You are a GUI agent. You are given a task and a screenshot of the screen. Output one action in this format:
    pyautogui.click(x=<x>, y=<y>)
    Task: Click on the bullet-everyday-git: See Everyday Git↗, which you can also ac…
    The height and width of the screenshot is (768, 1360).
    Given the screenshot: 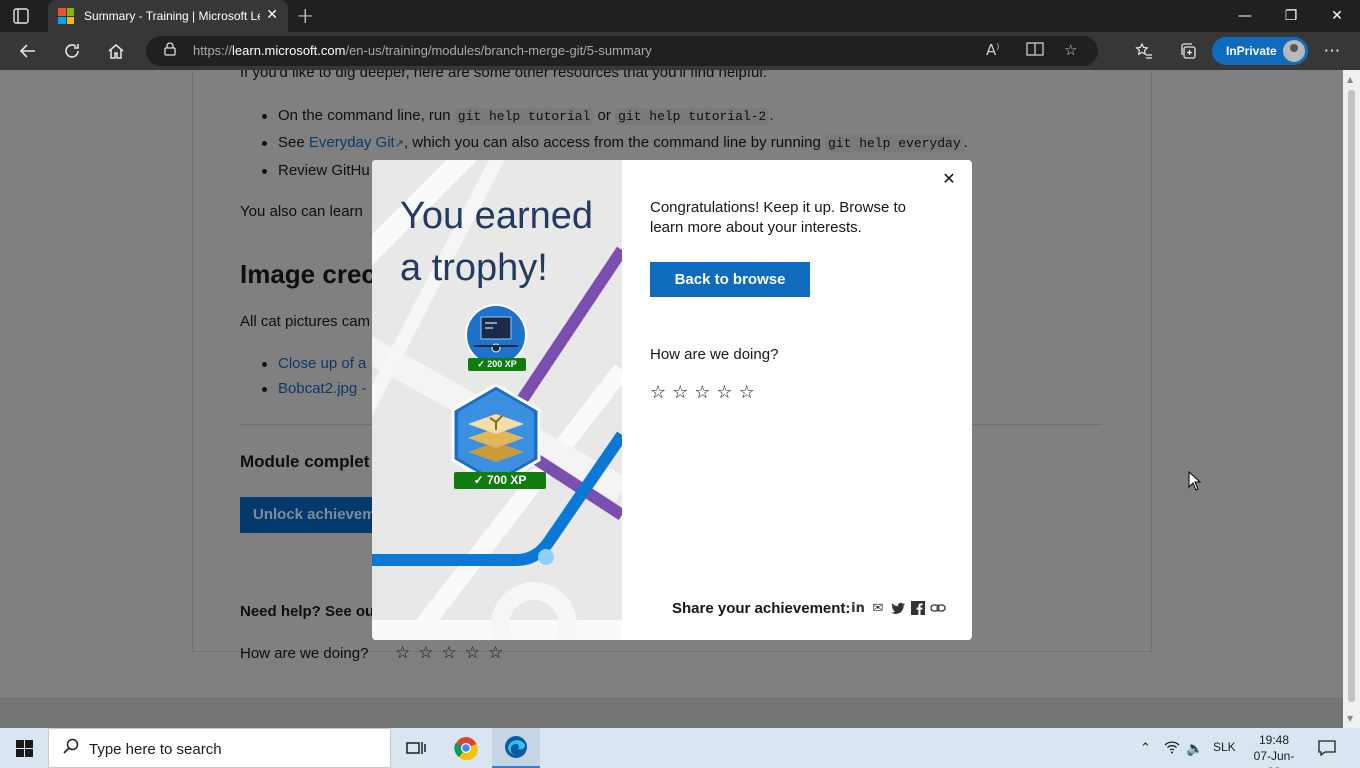 What is the action you would take?
    pyautogui.click(x=623, y=143)
    